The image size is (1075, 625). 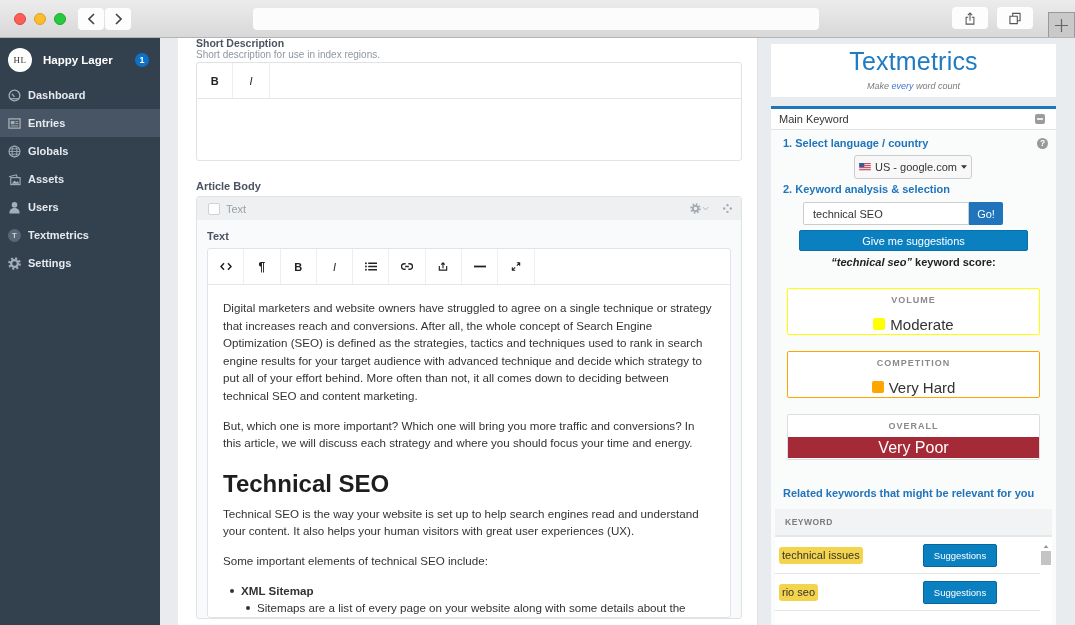 I want to click on field-label: Short Description, so click(x=240, y=43).